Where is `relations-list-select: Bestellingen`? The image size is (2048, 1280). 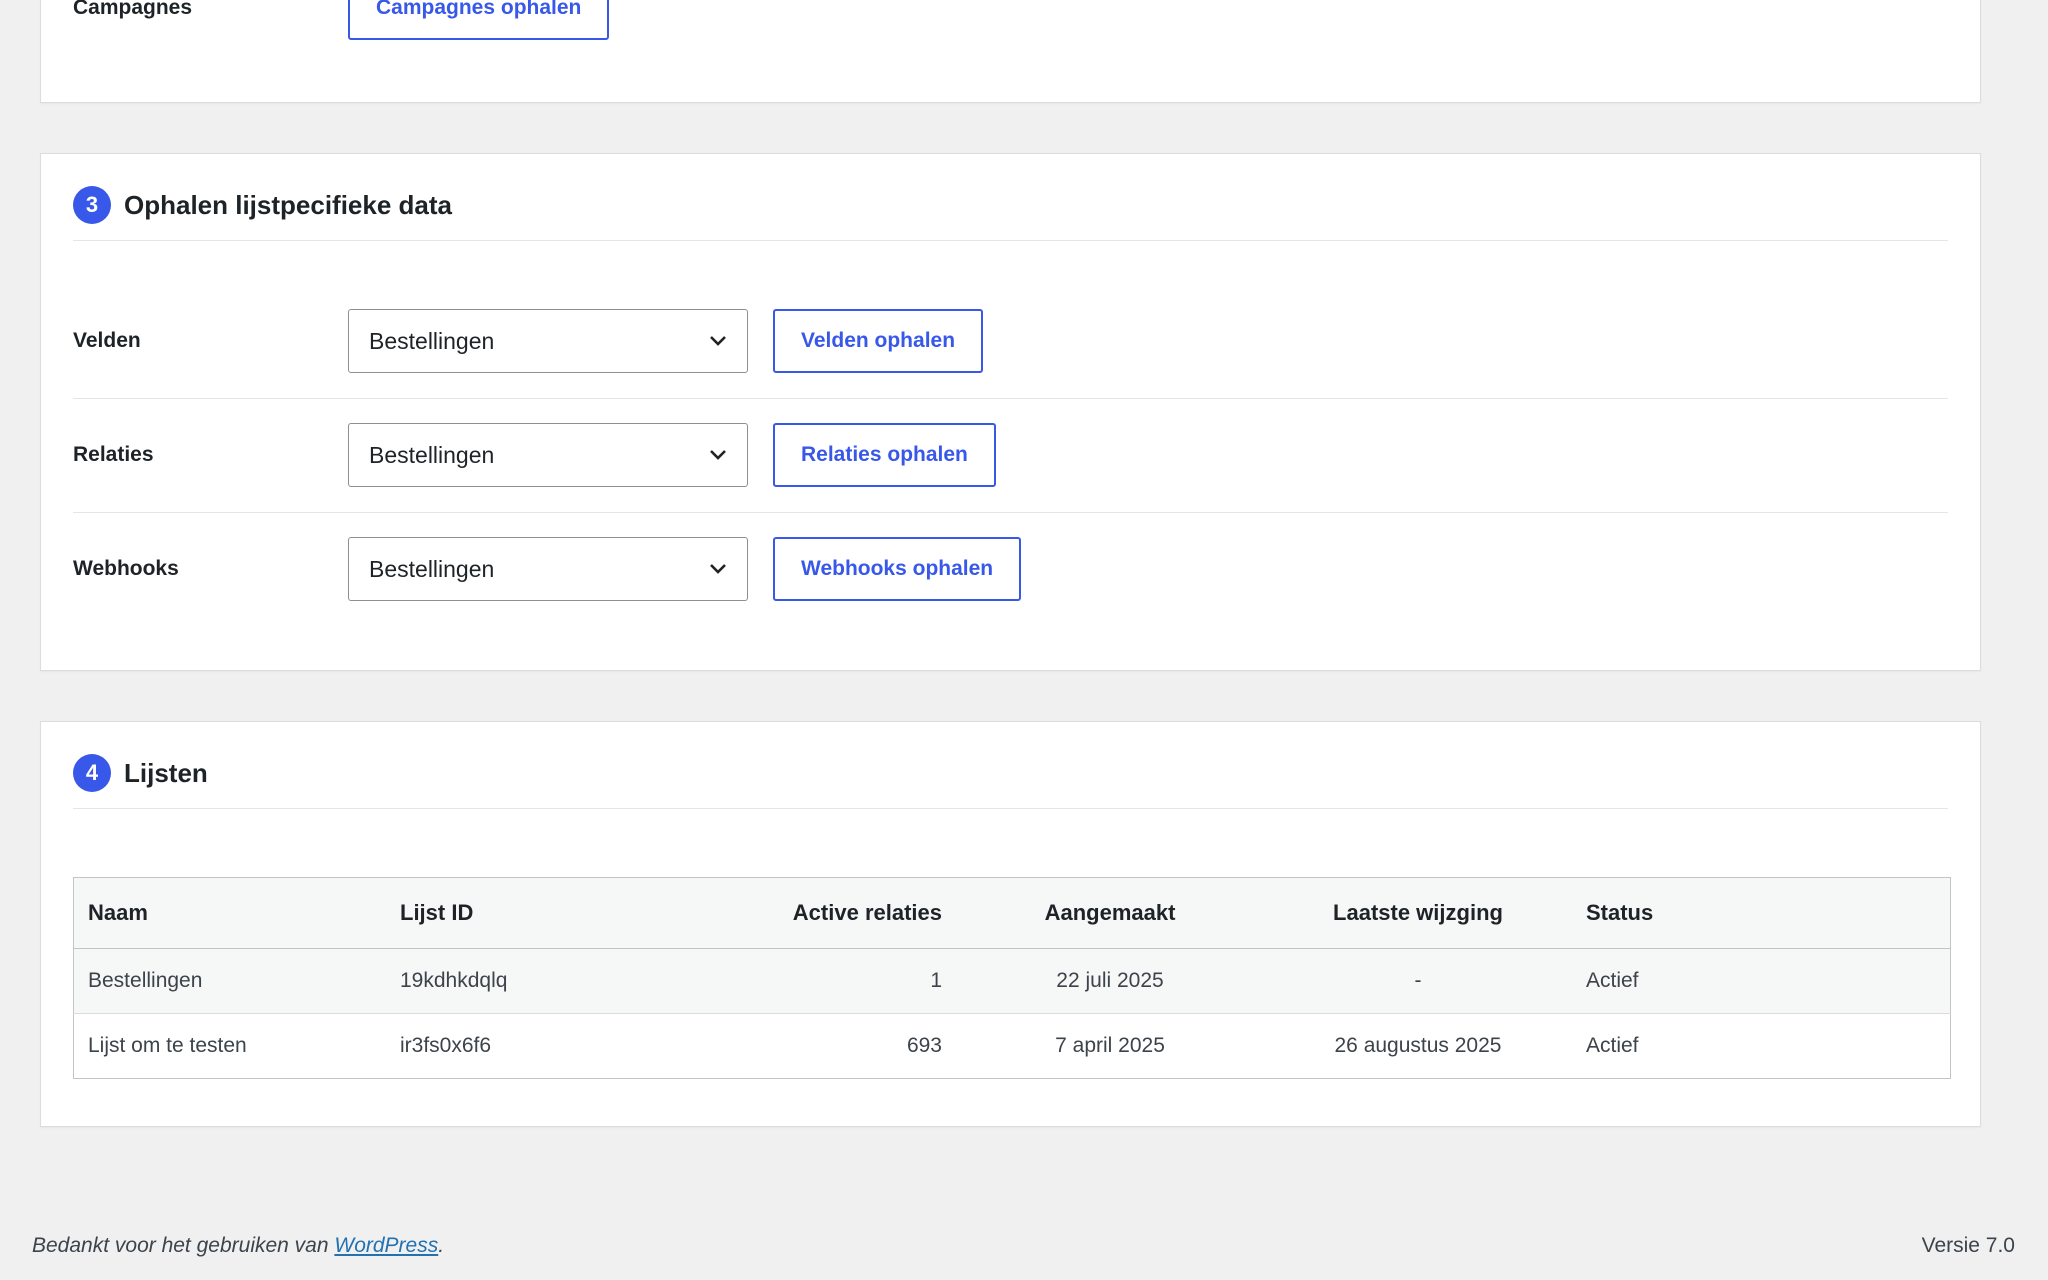
relations-list-select: Bestellingen is located at coordinates (548, 455).